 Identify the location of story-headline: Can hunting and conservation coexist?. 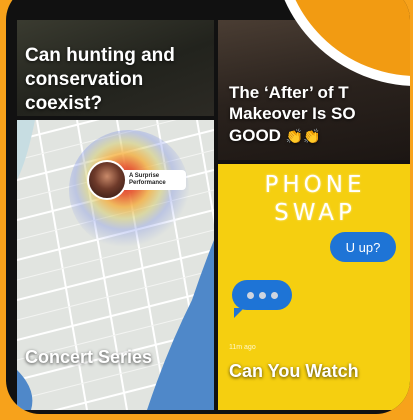
(100, 79).